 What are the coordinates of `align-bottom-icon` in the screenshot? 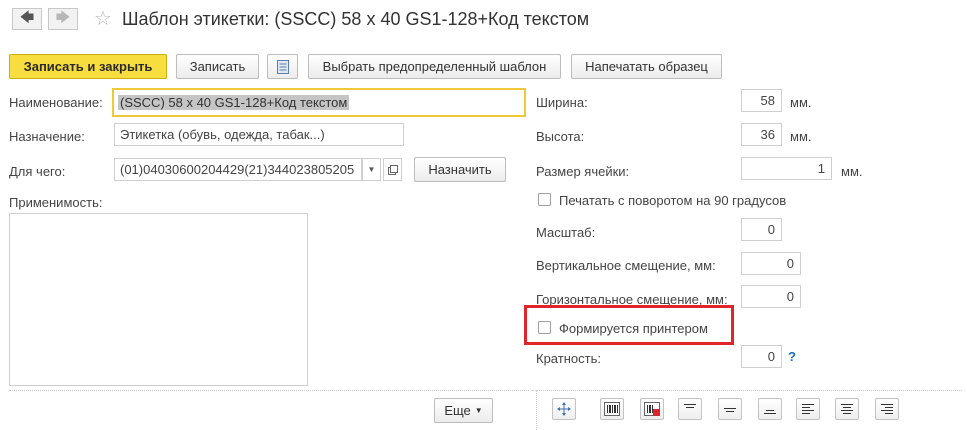 It's located at (770, 412).